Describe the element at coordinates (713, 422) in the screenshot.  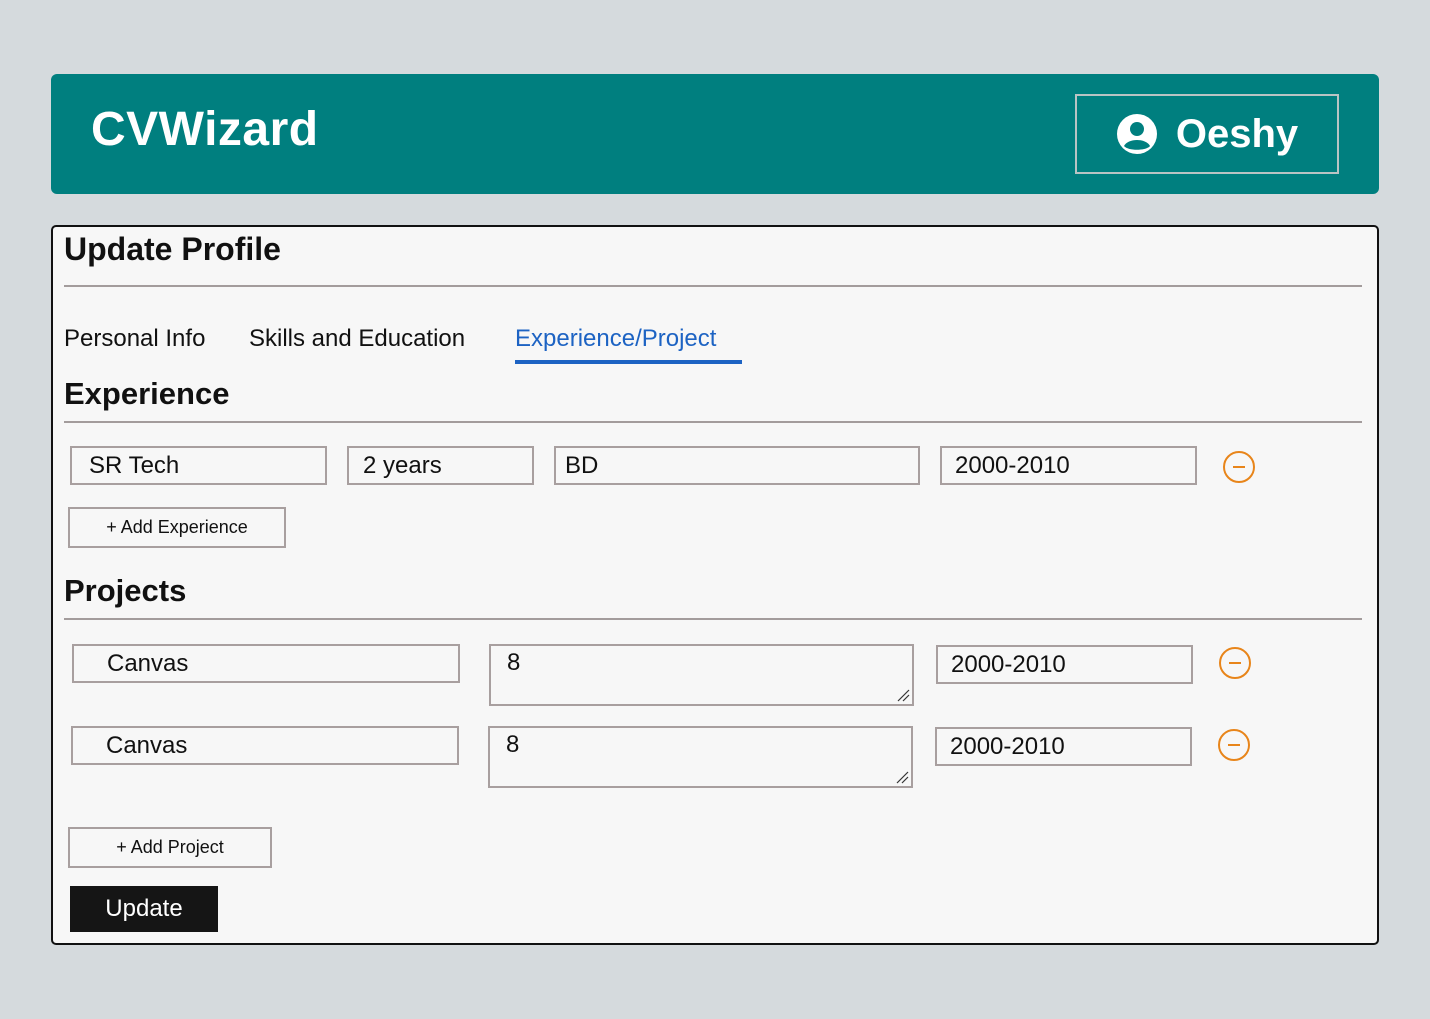
I see `experience-divider` at that location.